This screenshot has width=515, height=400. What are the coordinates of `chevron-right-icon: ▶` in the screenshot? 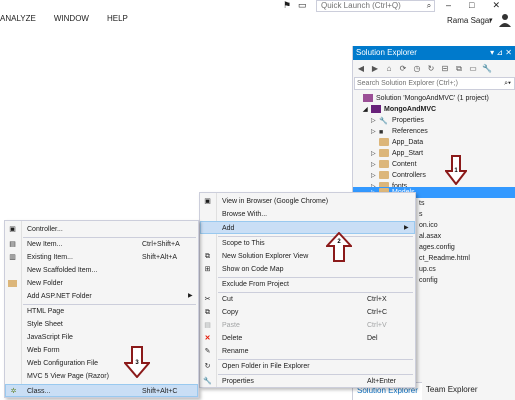 It's located at (406, 228).